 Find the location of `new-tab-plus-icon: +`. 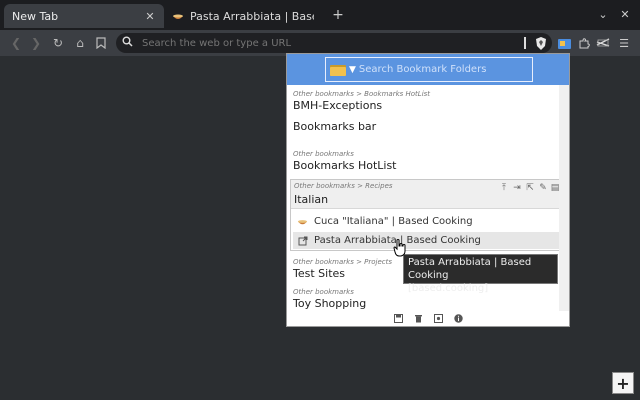

new-tab-plus-icon: + is located at coordinates (338, 15).